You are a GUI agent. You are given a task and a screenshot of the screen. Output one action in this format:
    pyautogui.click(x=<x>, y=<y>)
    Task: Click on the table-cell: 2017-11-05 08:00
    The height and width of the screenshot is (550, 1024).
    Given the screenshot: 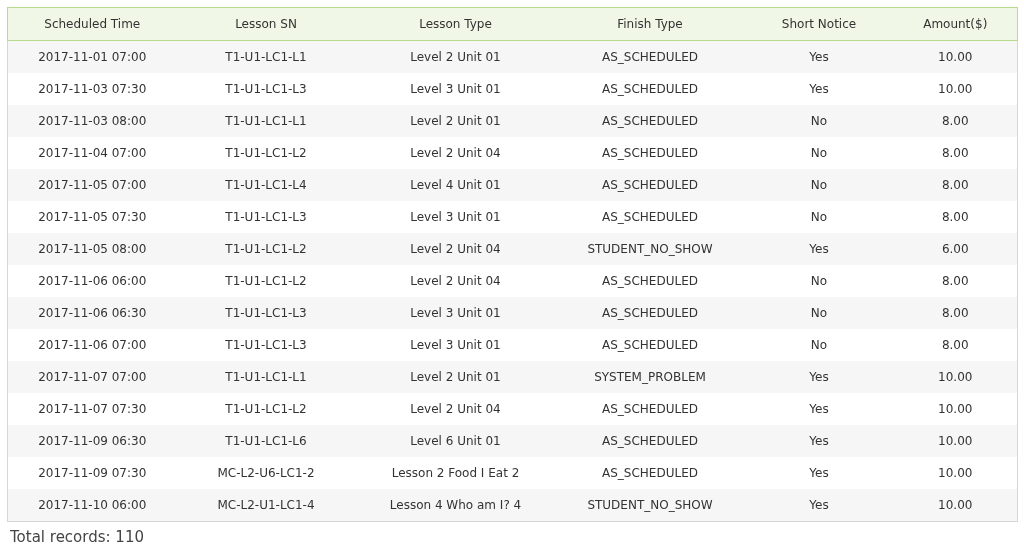 What is the action you would take?
    pyautogui.click(x=92, y=249)
    